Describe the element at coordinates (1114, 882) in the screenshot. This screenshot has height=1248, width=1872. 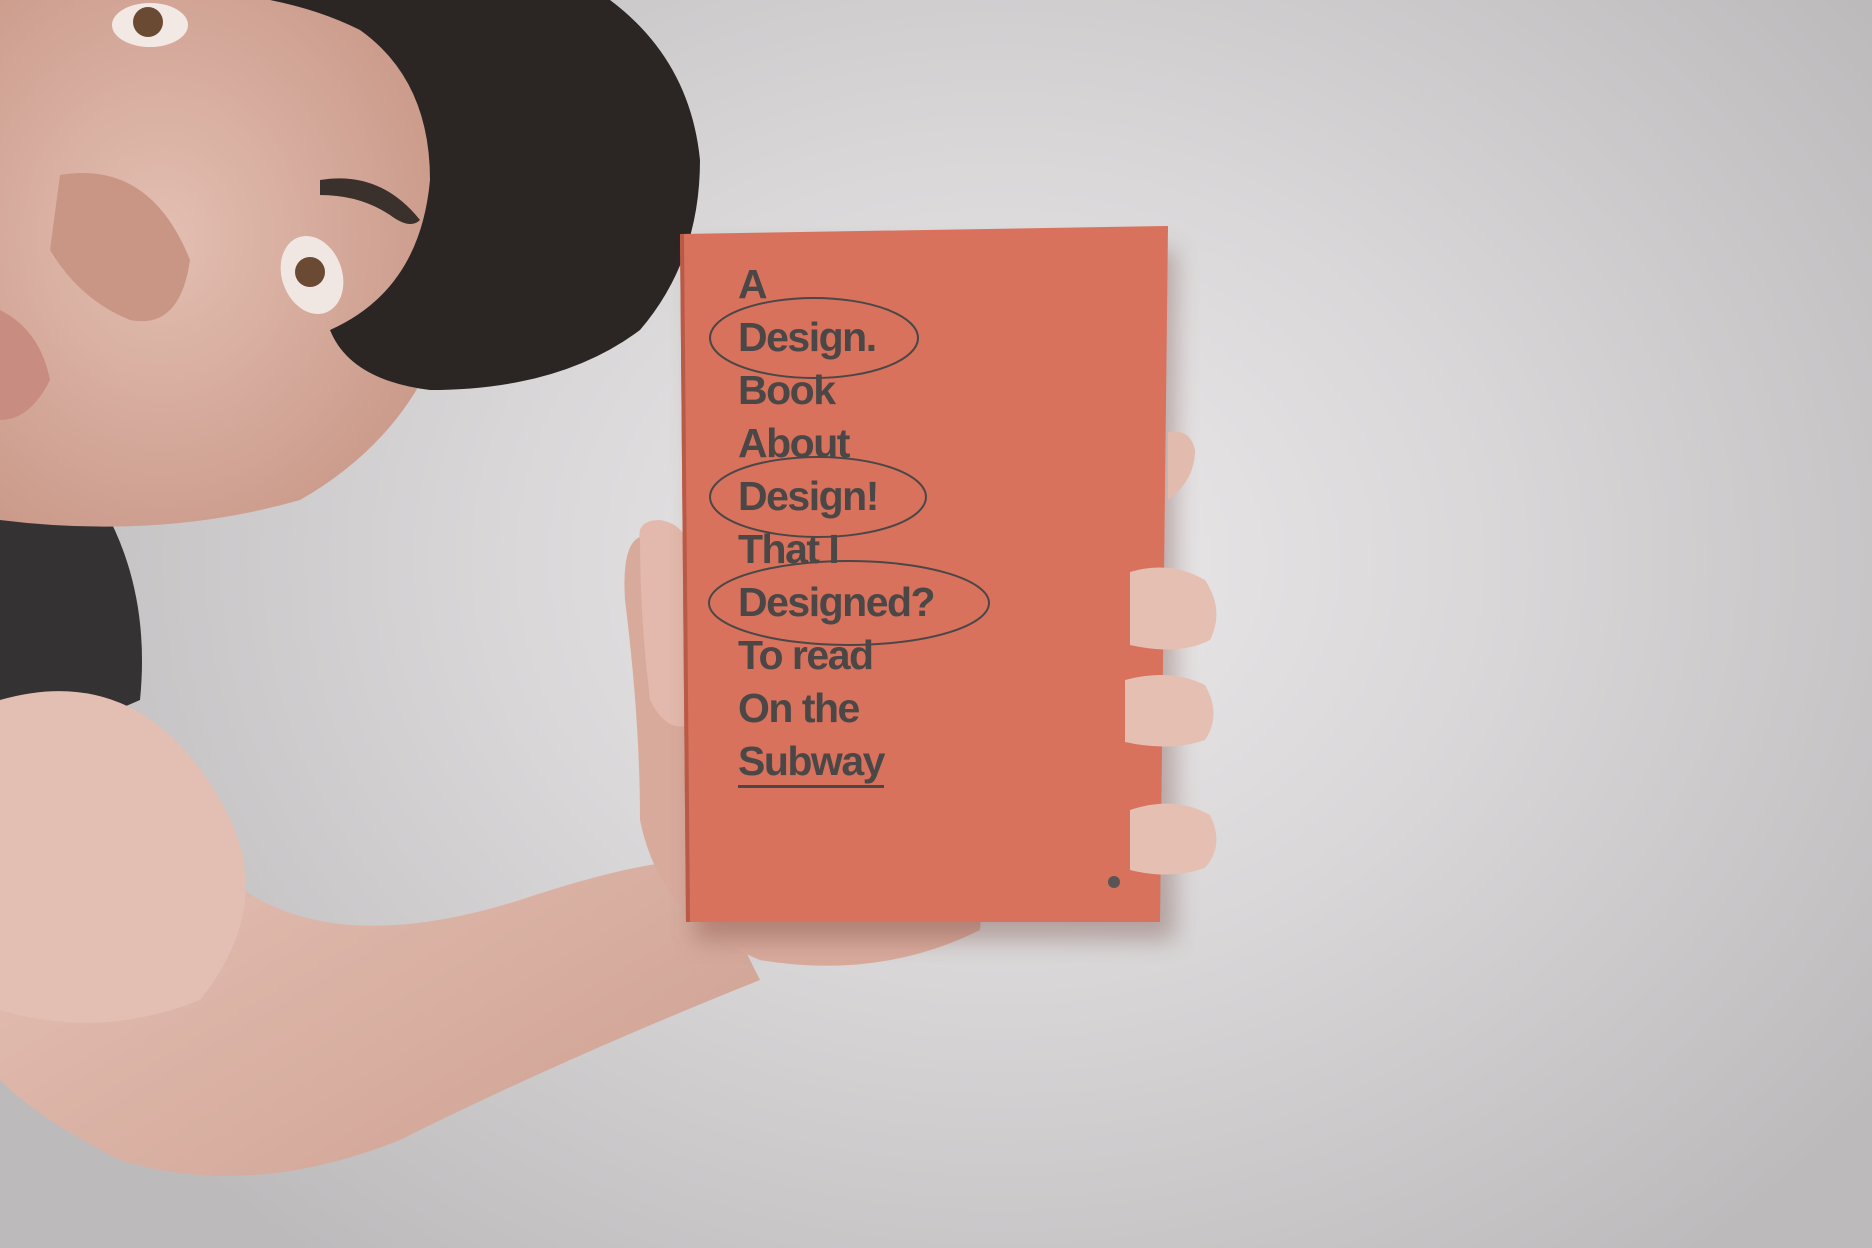
I see `book-mark` at that location.